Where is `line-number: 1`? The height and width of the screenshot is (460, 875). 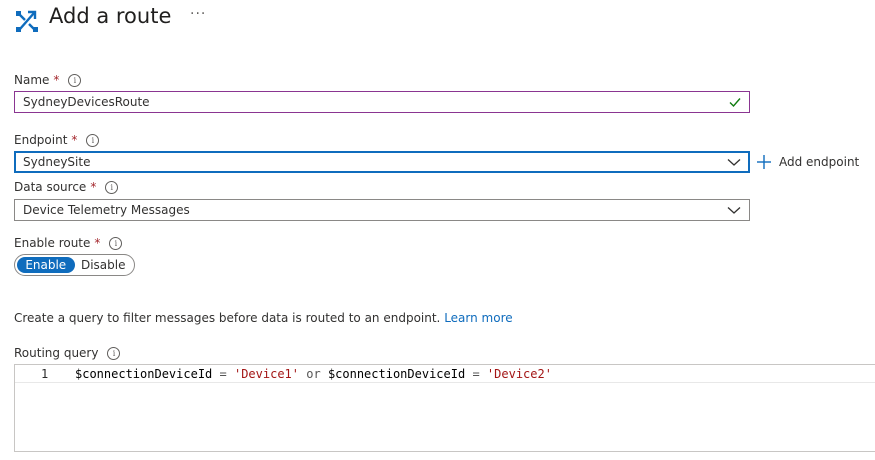 line-number: 1 is located at coordinates (45, 374).